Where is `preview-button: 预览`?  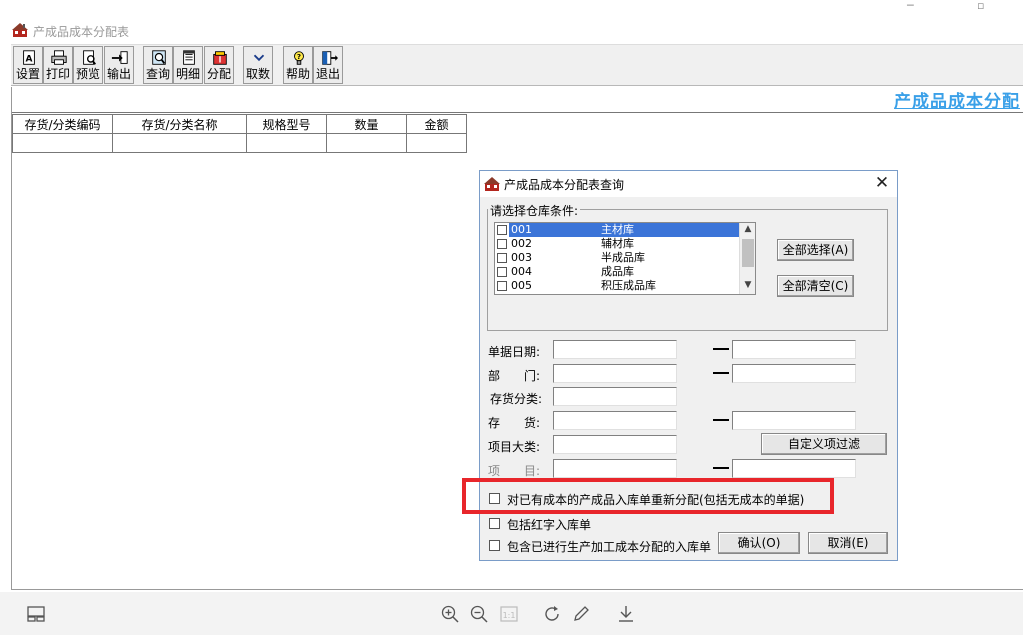
preview-button: 预览 is located at coordinates (88, 65).